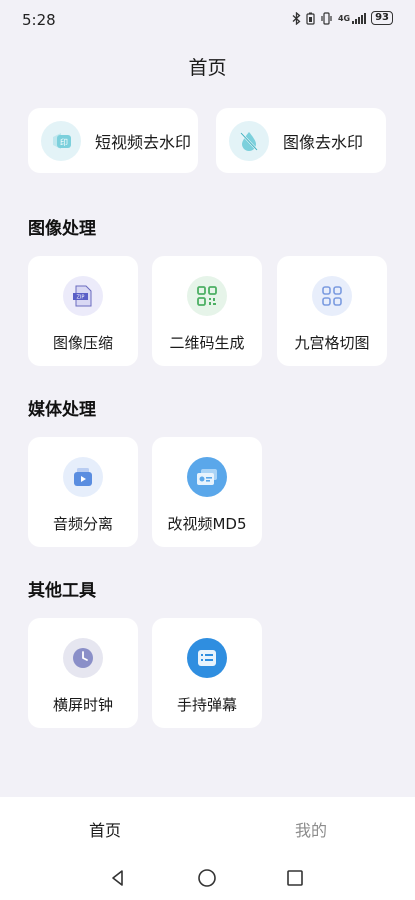 The height and width of the screenshot is (900, 415). I want to click on zip-file-icon: ZIP, so click(83, 296).